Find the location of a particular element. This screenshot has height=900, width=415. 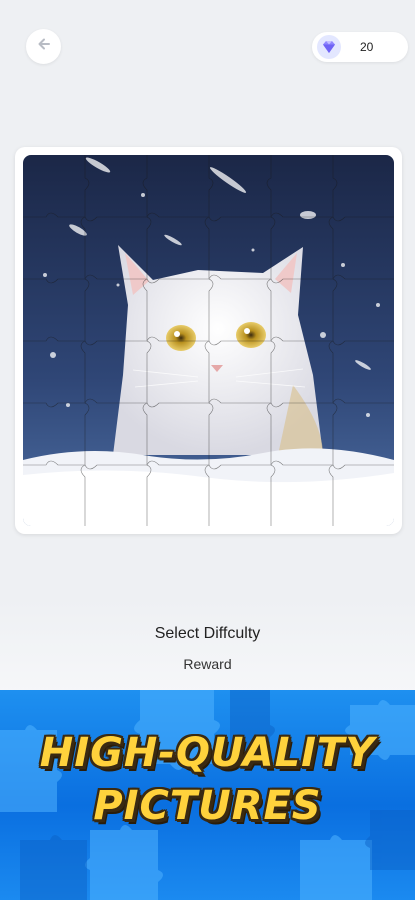

back-button is located at coordinates (43, 46).